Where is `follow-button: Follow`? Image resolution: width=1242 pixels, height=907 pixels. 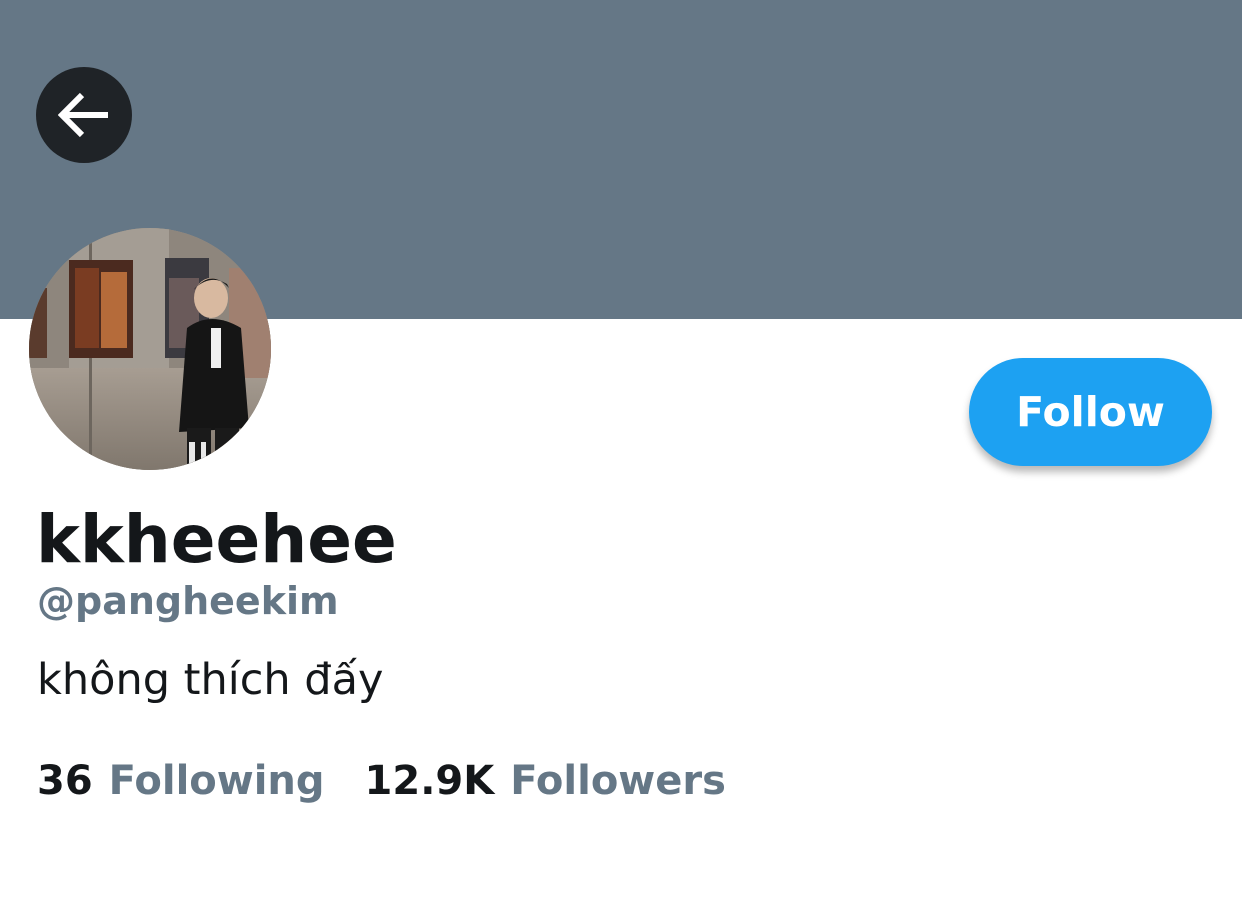 follow-button: Follow is located at coordinates (1090, 412).